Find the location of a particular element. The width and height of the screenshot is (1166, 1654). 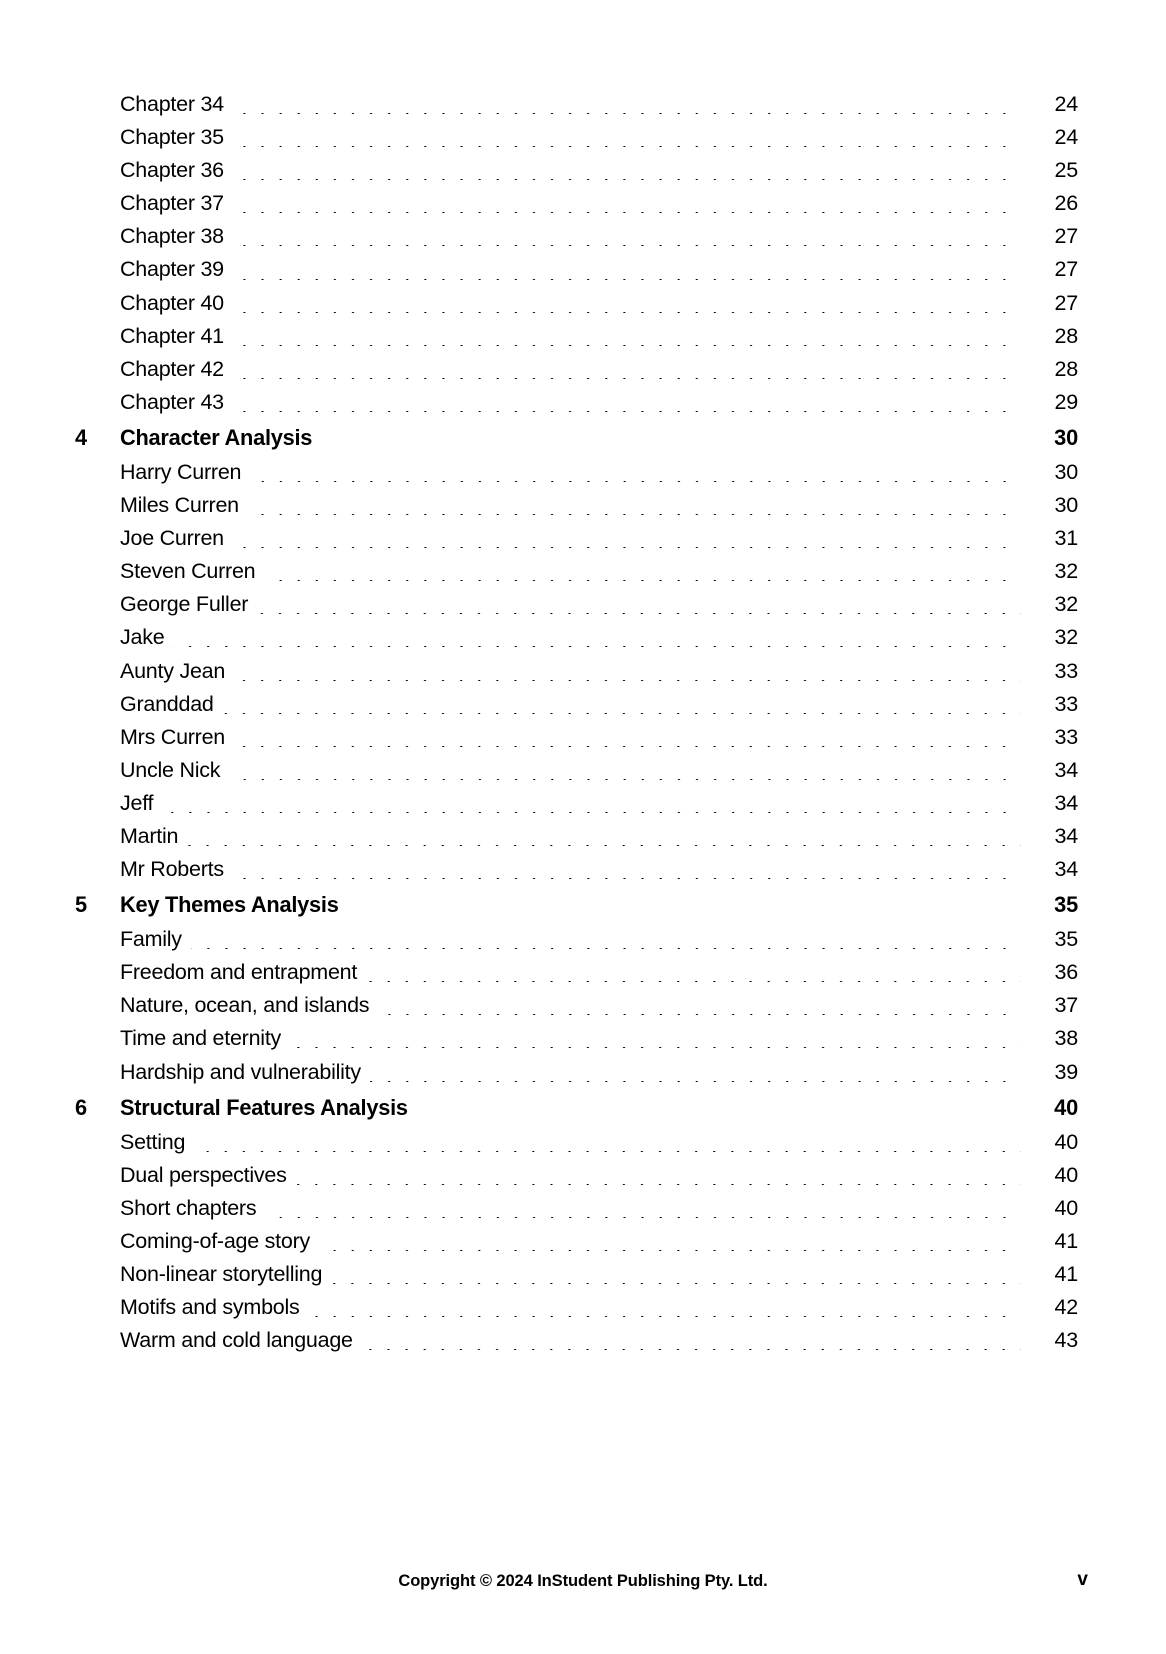

toc-entry-row: Aunty Jean 33 is located at coordinates (576, 675).